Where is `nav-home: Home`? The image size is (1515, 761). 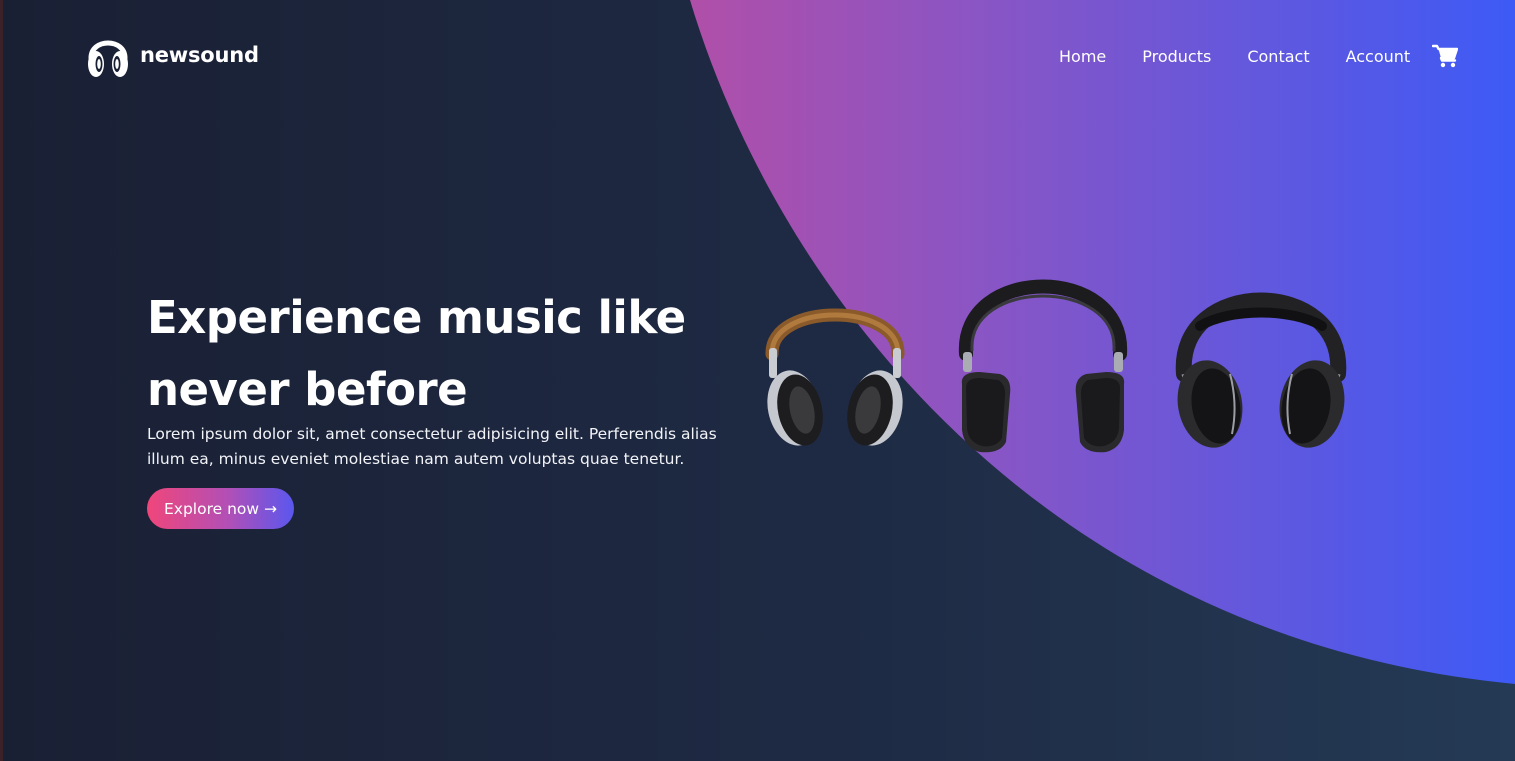 nav-home: Home is located at coordinates (1082, 56).